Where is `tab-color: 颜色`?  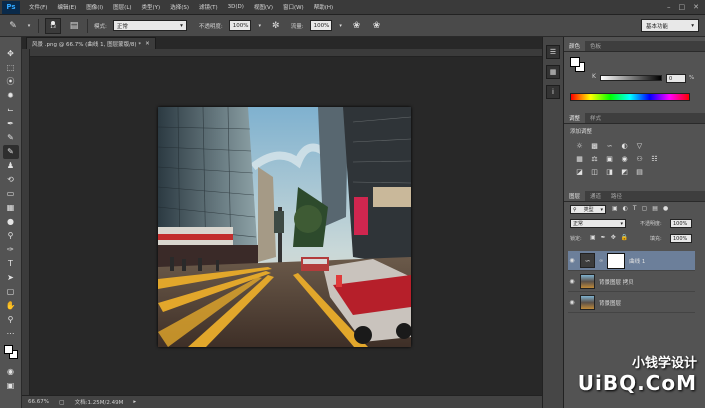
tab-color: 颜色 is located at coordinates (575, 46).